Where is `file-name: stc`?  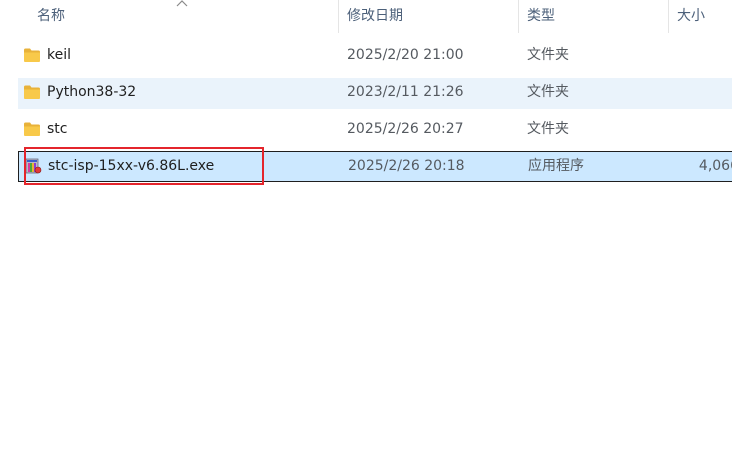 file-name: stc is located at coordinates (57, 129).